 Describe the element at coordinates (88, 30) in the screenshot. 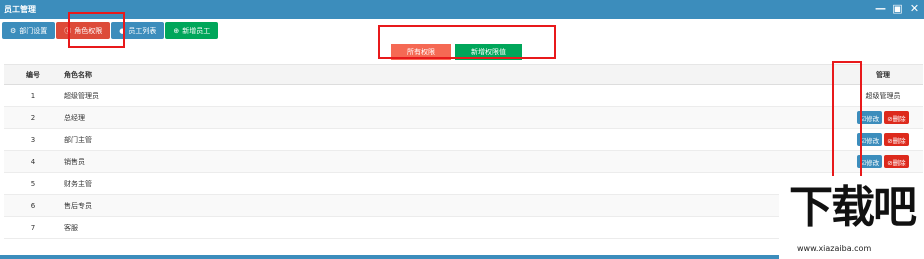

I see `tab-label: 角色权限` at that location.